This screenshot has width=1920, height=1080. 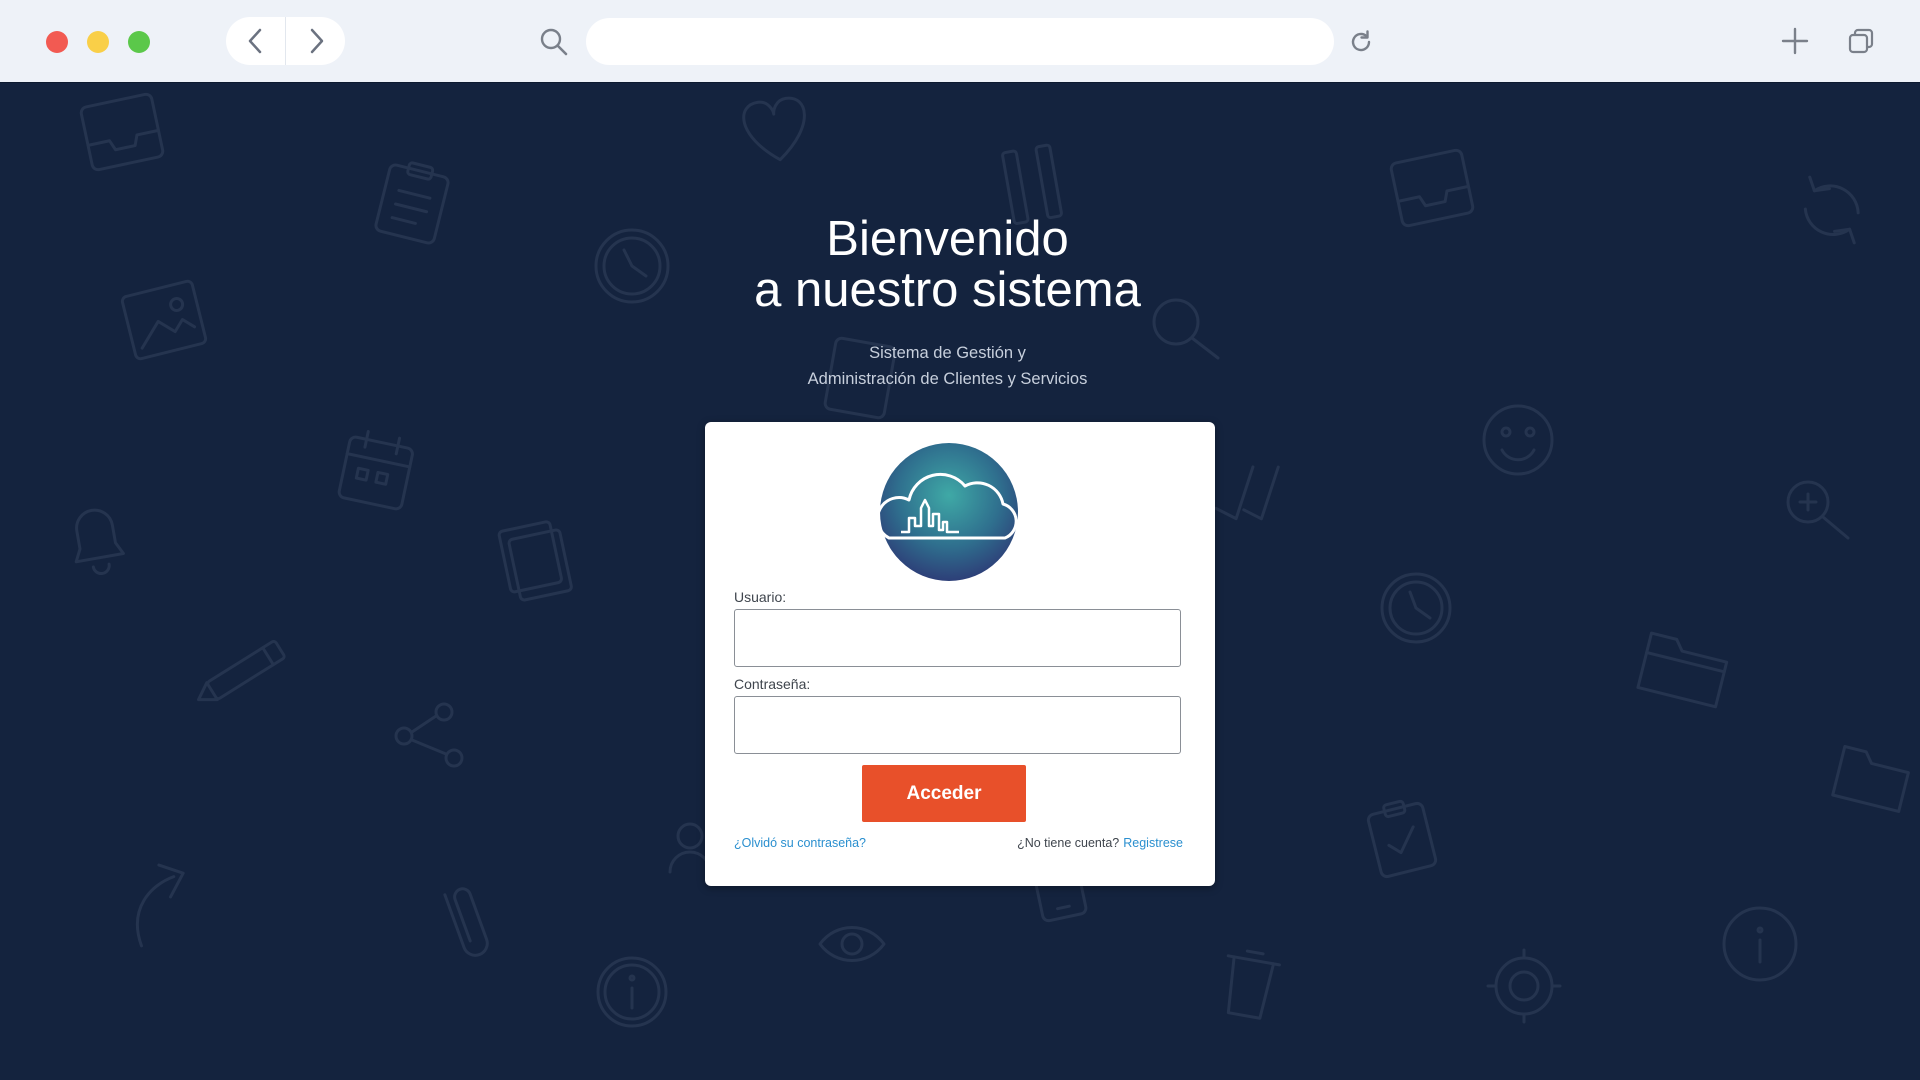 I want to click on arrow-doodle-icon, so click(x=160, y=905).